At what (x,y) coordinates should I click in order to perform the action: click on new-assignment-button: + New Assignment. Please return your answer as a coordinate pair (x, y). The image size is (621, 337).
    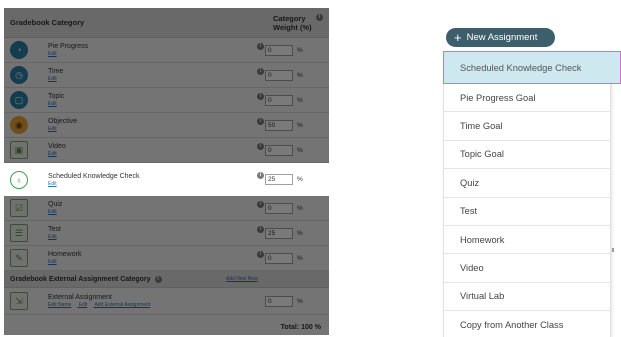
    Looking at the image, I should click on (500, 37).